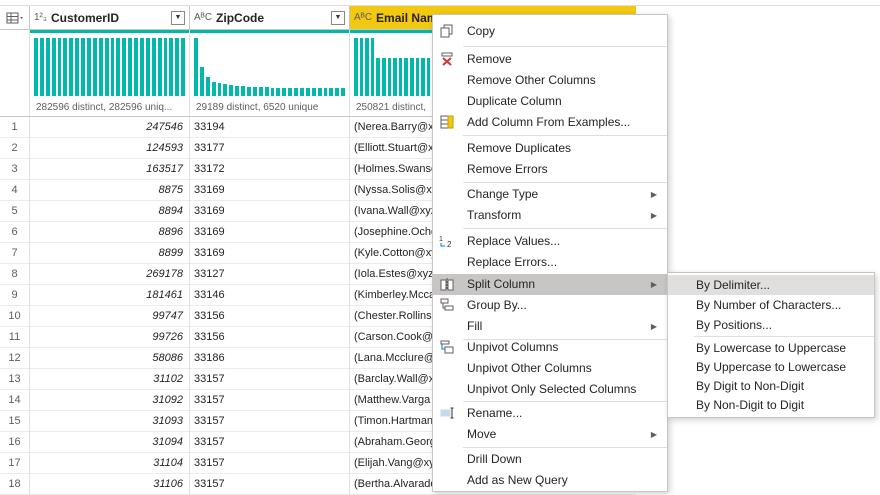 This screenshot has height=495, width=880. Describe the element at coordinates (550, 434) in the screenshot. I see `menu-item-move: Move ▶` at that location.